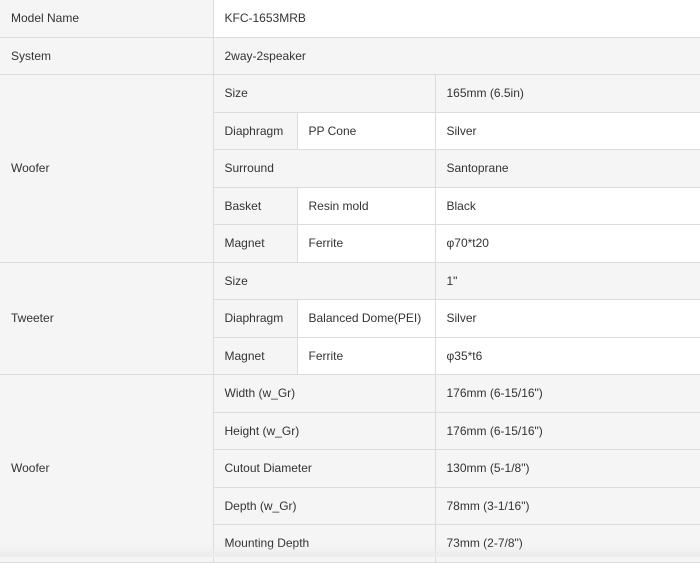 The width and height of the screenshot is (700, 563). I want to click on woofer-diaphragm-value: Silver, so click(567, 130).